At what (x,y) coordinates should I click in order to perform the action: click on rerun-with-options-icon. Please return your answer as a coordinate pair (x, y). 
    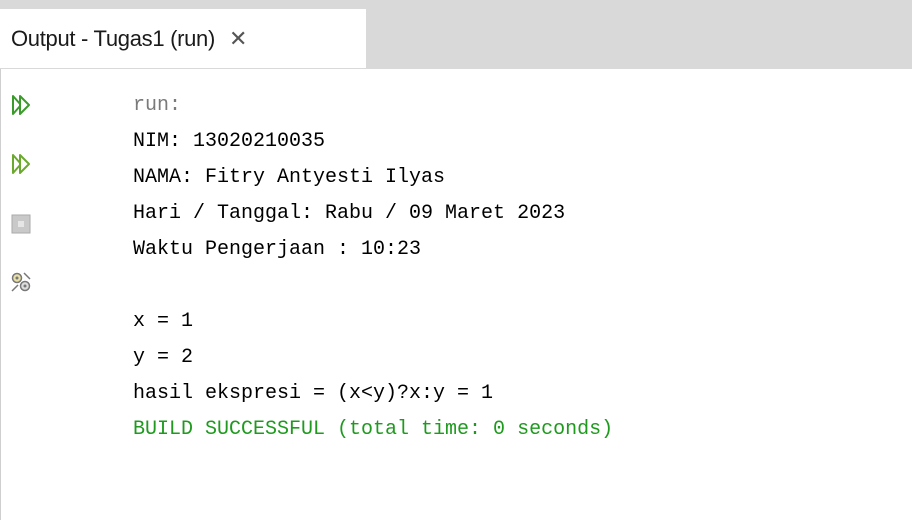
    Looking at the image, I should click on (21, 164).